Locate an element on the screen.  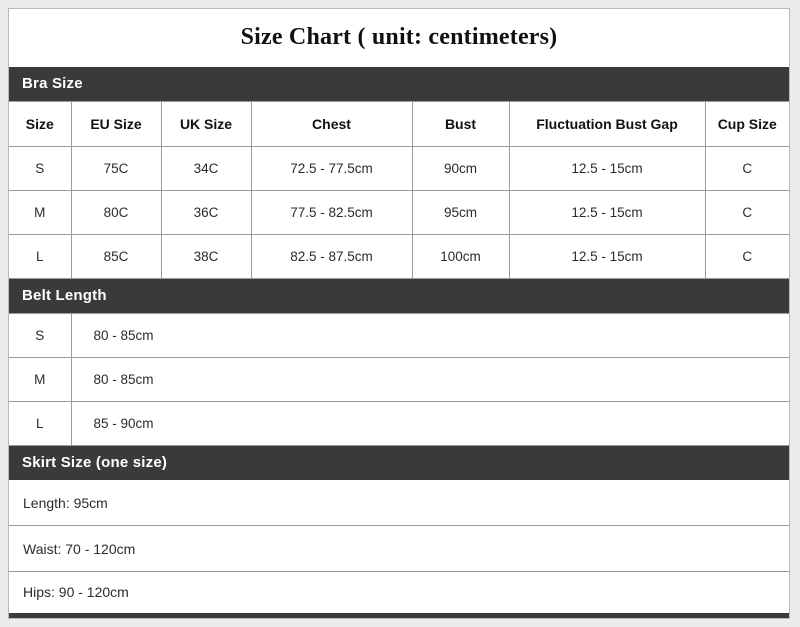
column-header-size: Size is located at coordinates (40, 124).